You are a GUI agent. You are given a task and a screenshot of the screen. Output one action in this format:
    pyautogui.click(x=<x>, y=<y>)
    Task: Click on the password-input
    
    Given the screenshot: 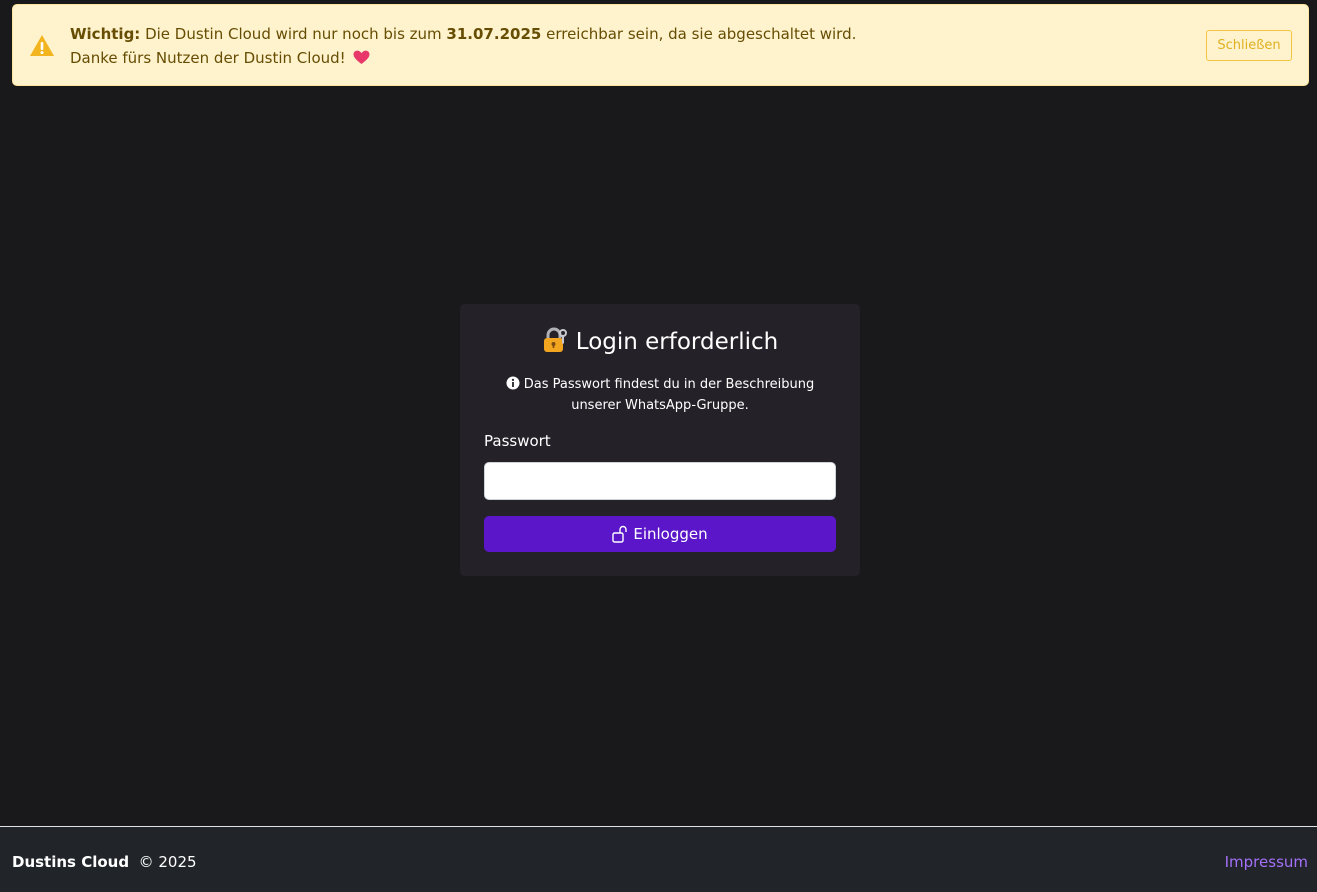 What is the action you would take?
    pyautogui.click(x=660, y=481)
    